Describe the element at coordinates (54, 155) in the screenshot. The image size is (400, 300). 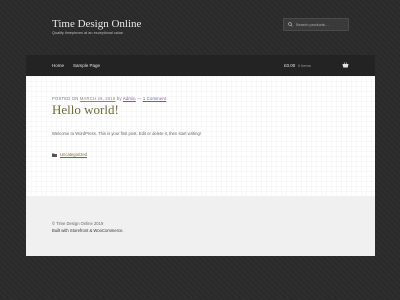
I see `folder-icon` at that location.